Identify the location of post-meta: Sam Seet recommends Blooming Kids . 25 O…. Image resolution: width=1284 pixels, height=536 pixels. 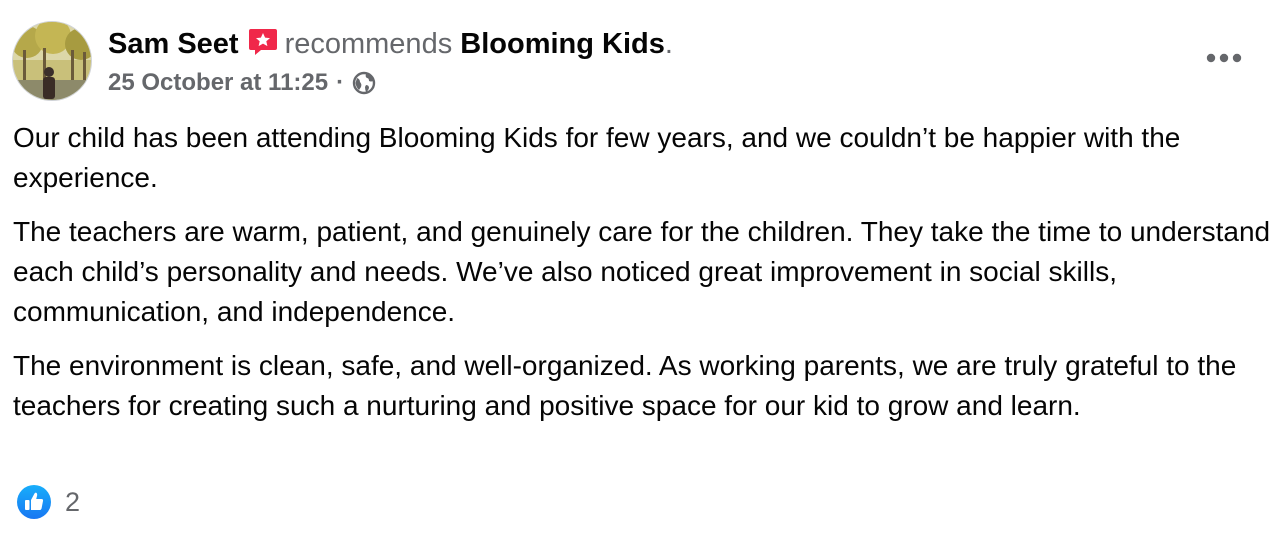
(390, 62).